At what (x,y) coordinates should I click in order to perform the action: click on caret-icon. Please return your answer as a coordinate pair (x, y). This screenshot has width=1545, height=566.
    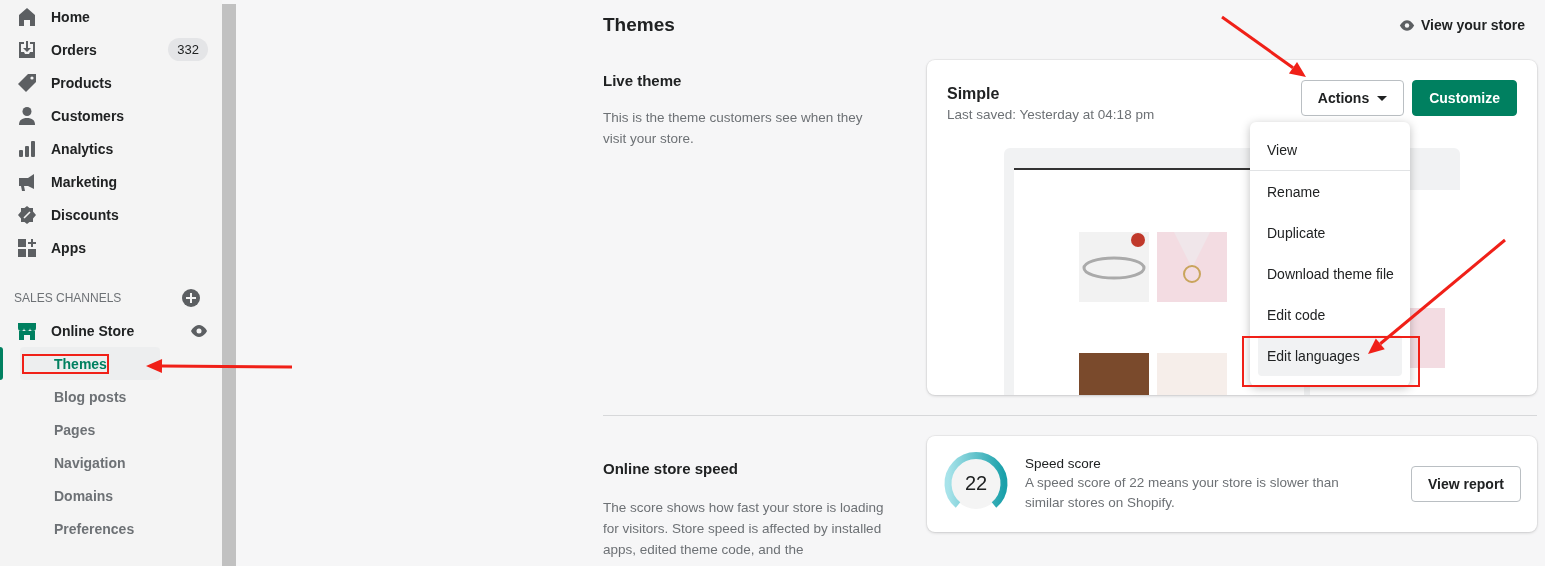
    Looking at the image, I should click on (1382, 98).